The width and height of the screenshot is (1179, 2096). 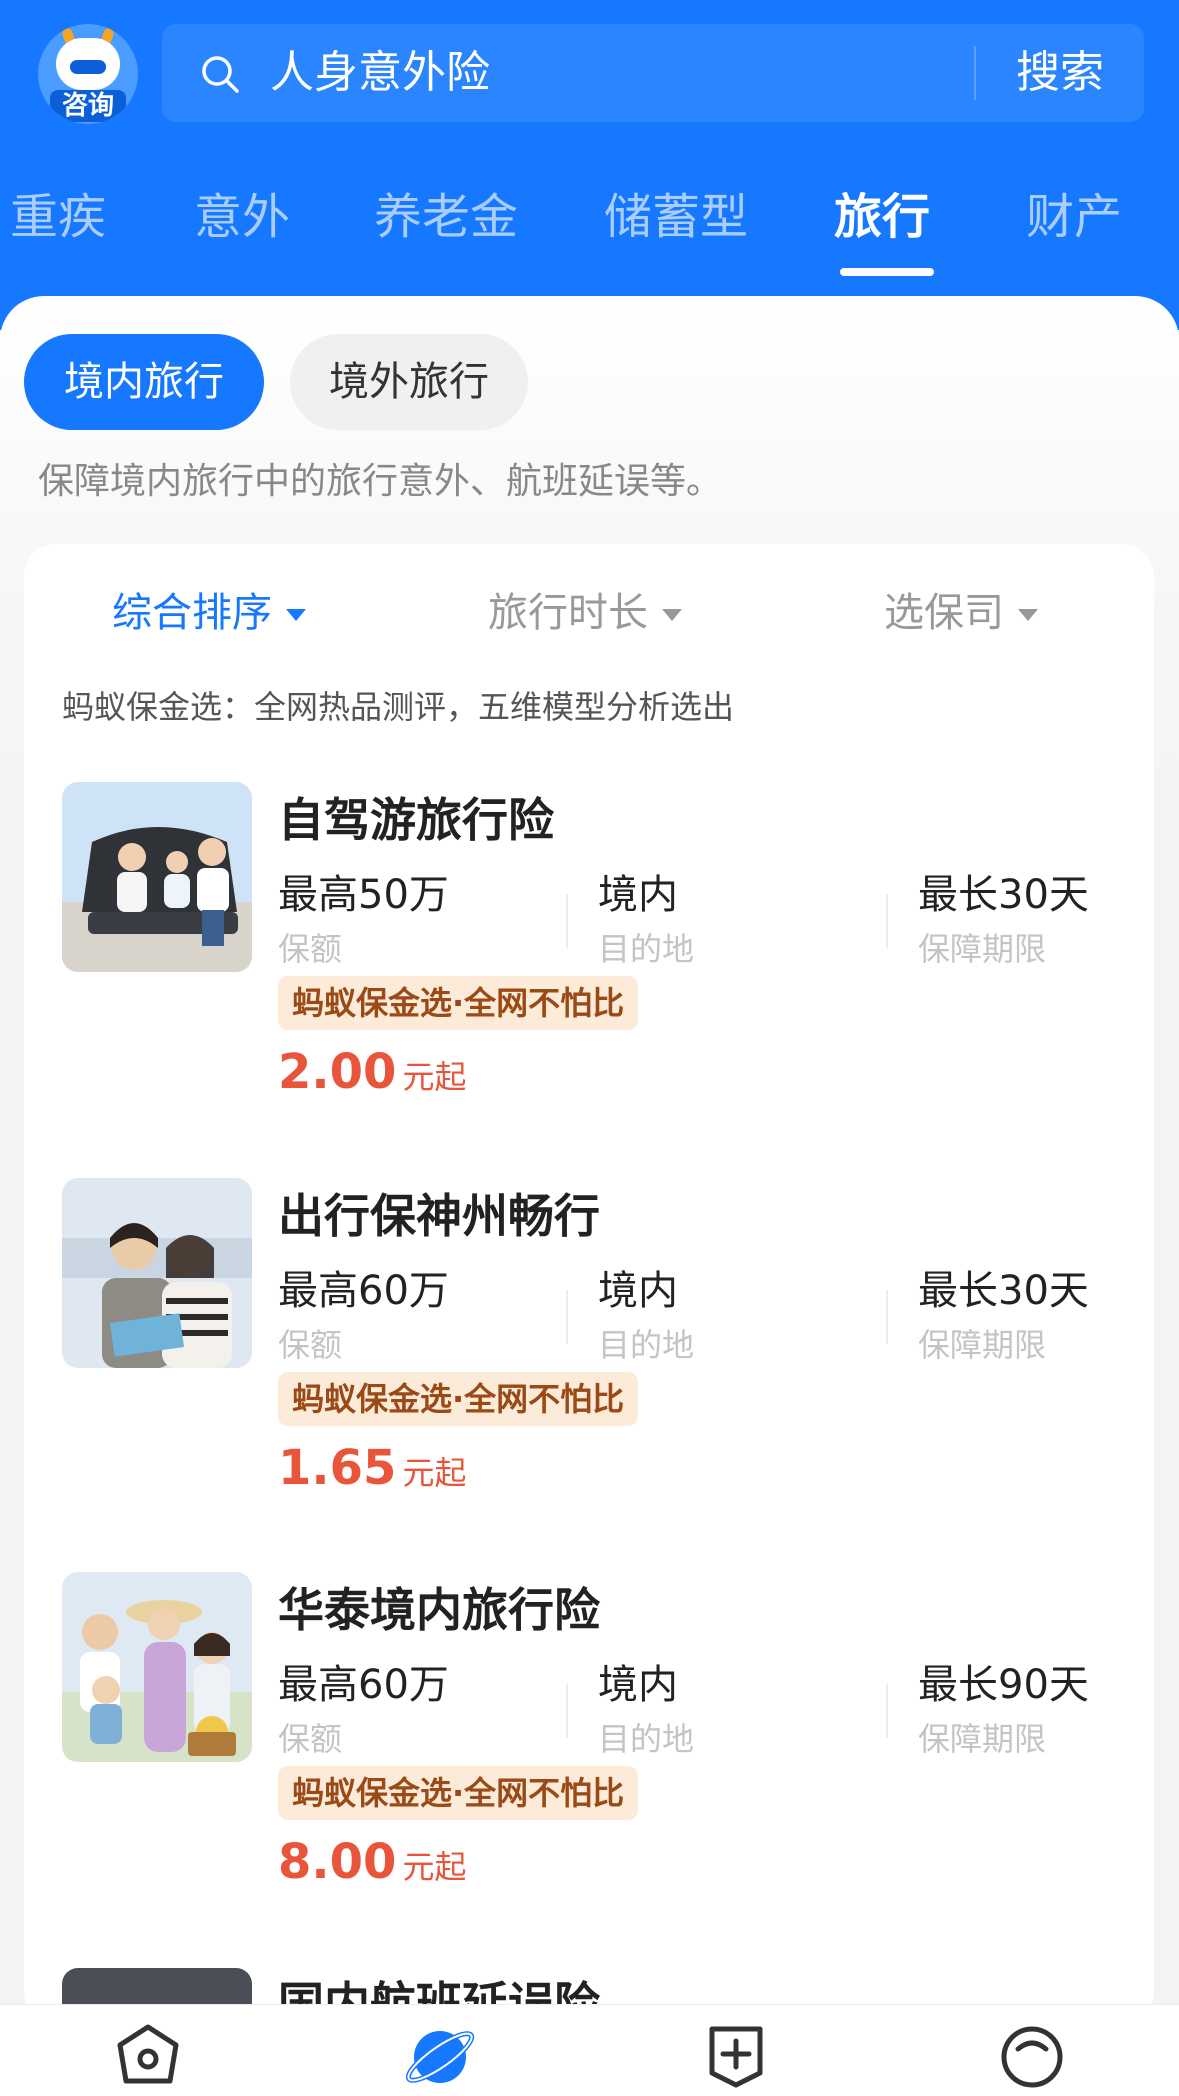 I want to click on bottom-nav, so click(x=589, y=2050).